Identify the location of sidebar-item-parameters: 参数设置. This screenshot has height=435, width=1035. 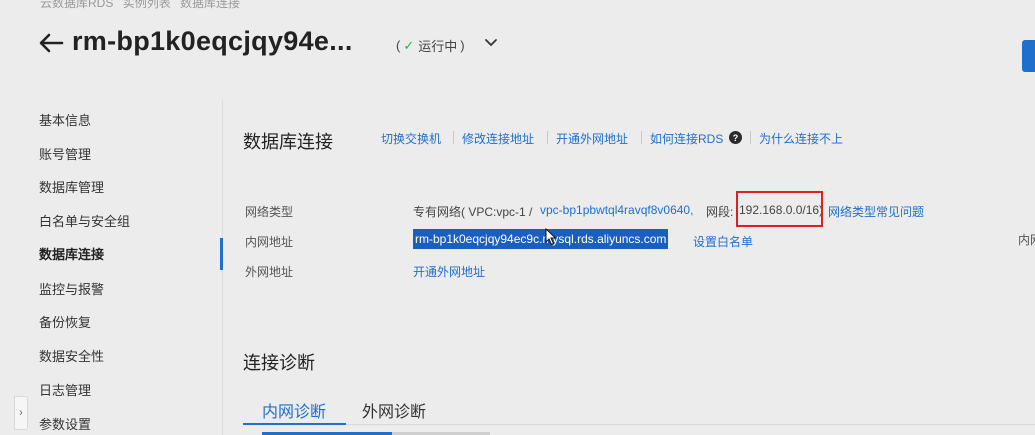
(65, 424).